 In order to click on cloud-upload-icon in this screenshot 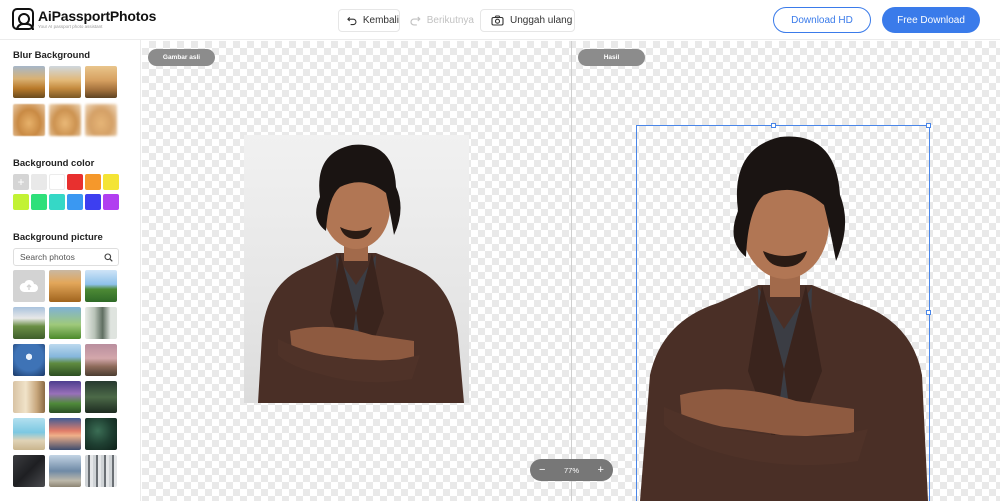, I will do `click(28, 285)`.